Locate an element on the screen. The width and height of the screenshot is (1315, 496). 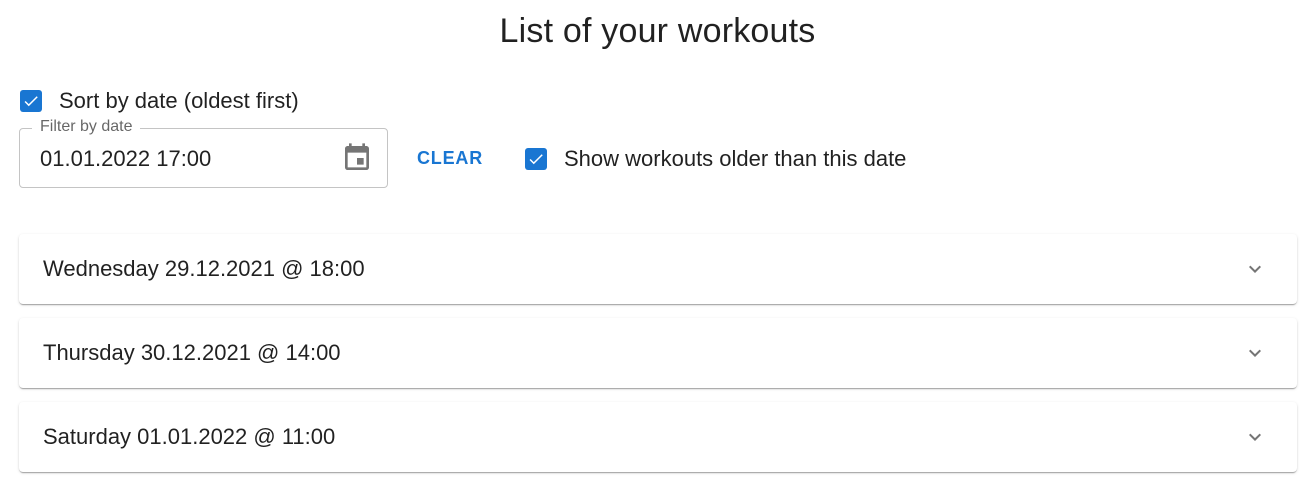
show-older-checkbox-row: Show workouts older than this date is located at coordinates (715, 159).